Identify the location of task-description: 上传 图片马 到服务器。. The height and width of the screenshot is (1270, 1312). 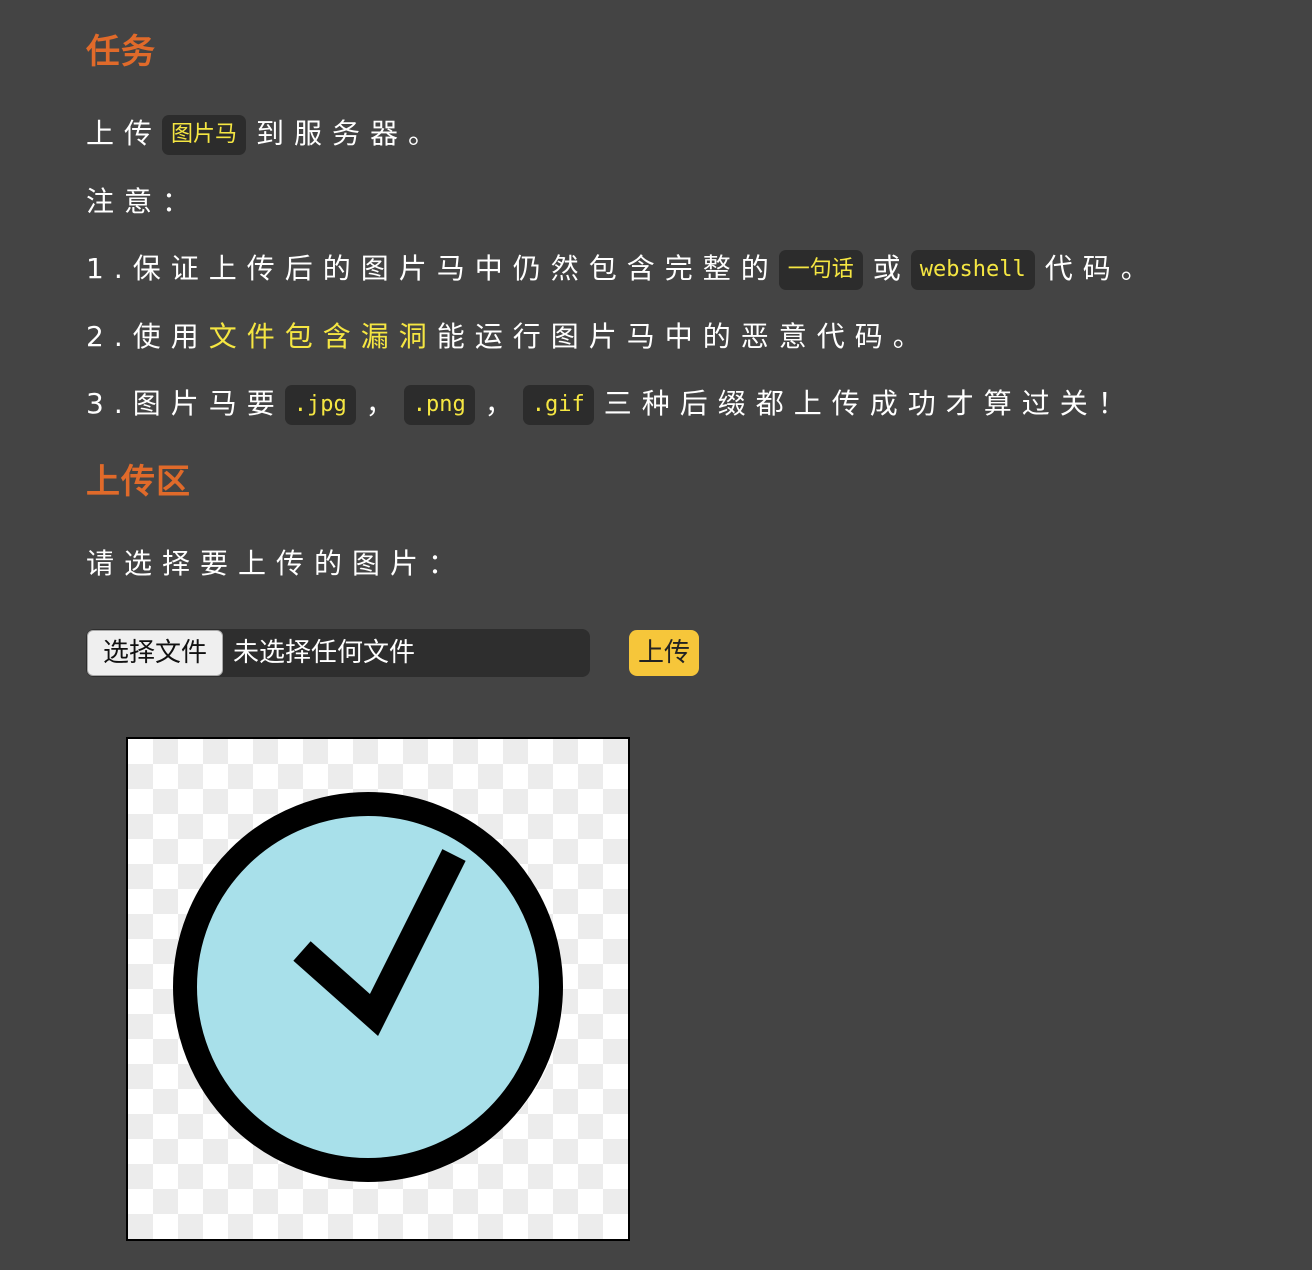
(266, 134).